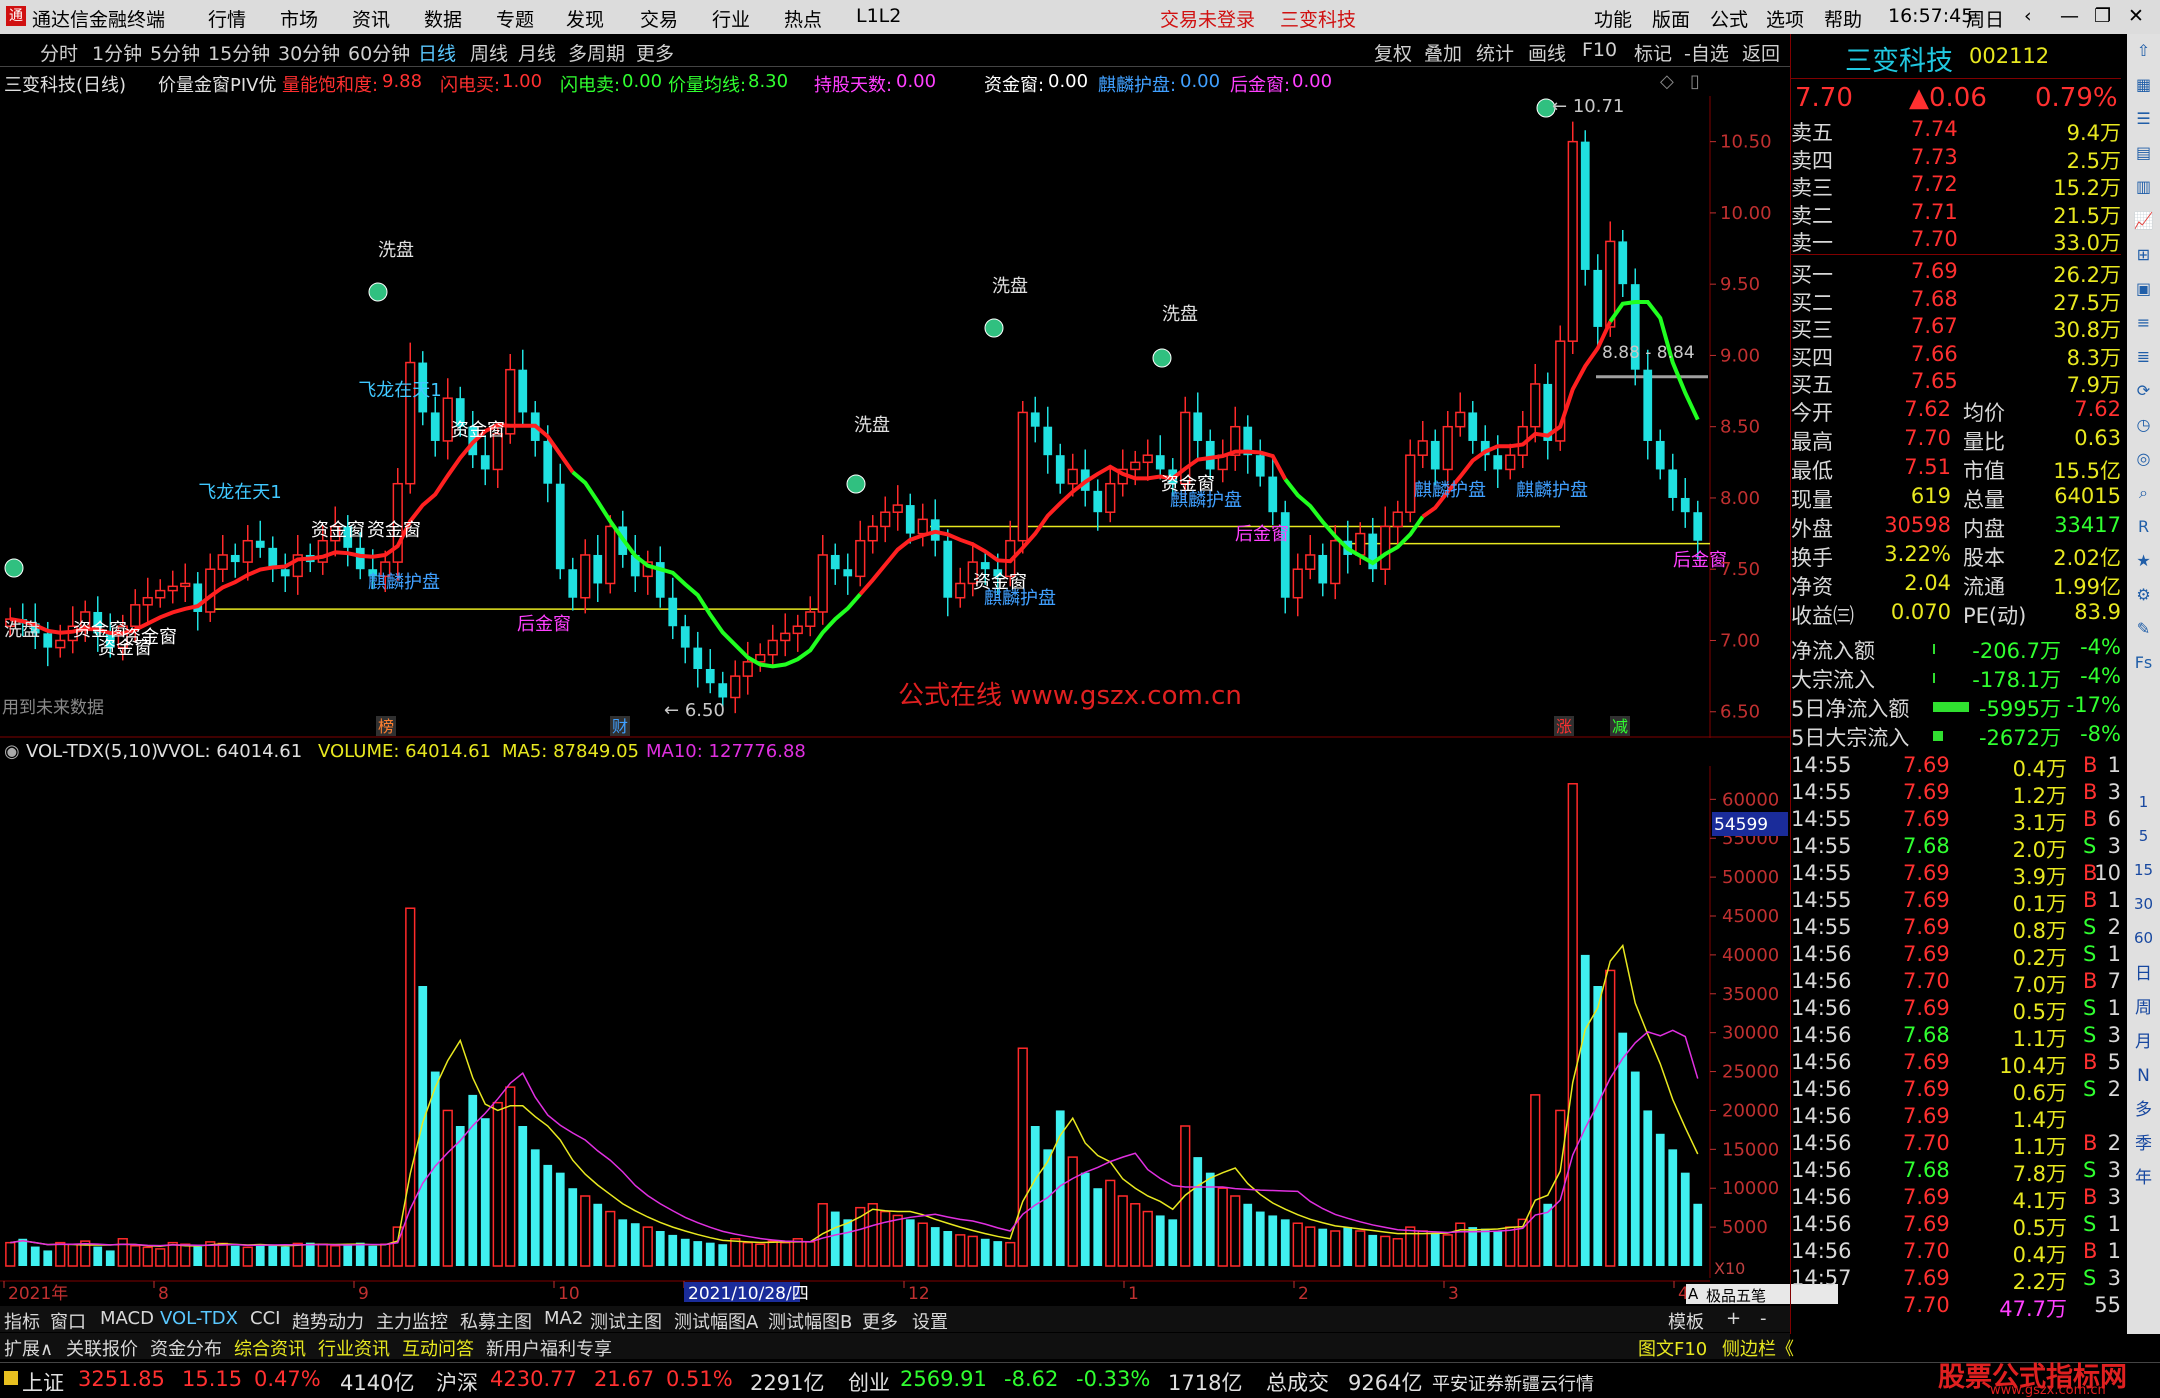  Describe the element at coordinates (2143, 1178) in the screenshot. I see `side-period-cn: 年` at that location.